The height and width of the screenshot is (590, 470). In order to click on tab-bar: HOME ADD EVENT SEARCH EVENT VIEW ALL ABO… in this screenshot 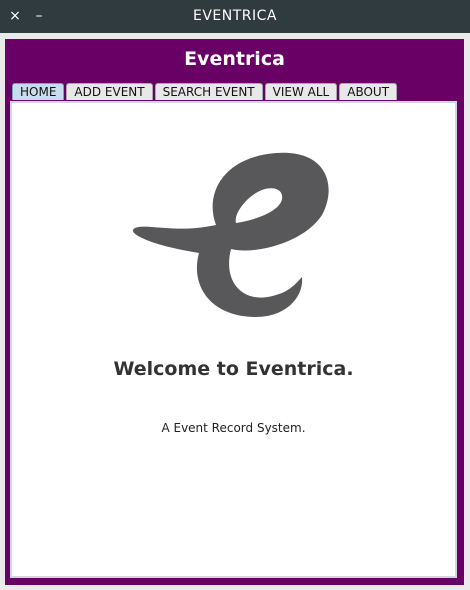, I will do `click(205, 91)`.